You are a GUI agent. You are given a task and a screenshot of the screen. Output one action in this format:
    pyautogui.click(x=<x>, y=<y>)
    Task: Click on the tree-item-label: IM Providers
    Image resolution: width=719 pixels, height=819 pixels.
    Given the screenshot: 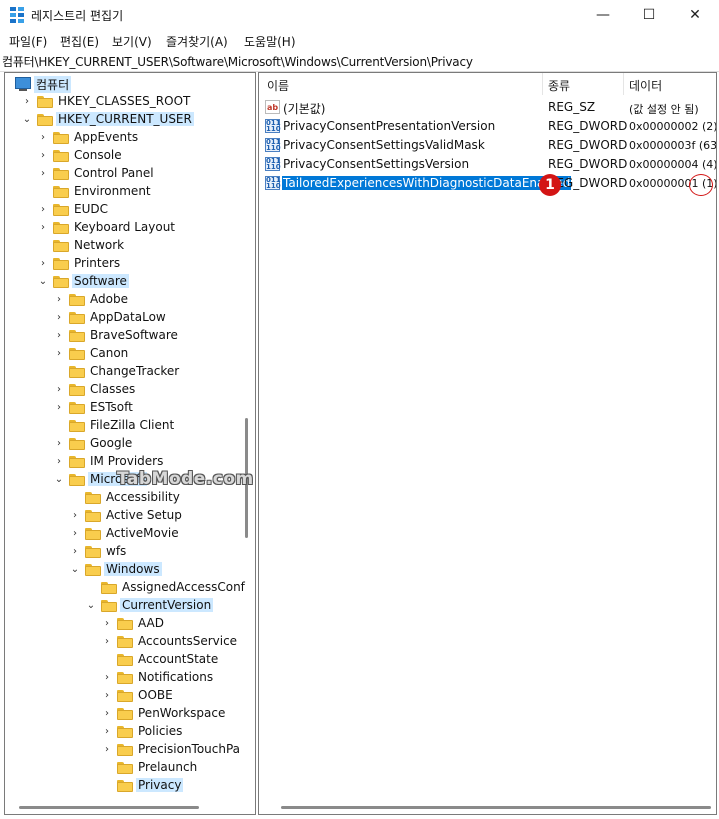 What is the action you would take?
    pyautogui.click(x=126, y=461)
    